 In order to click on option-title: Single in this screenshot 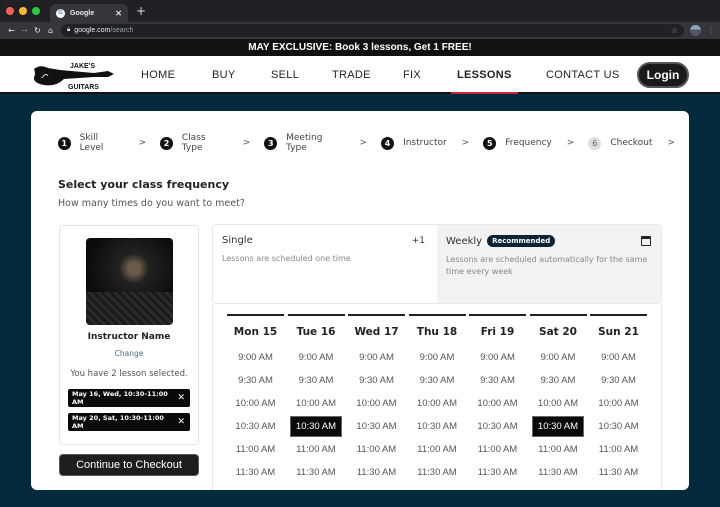, I will do `click(237, 240)`.